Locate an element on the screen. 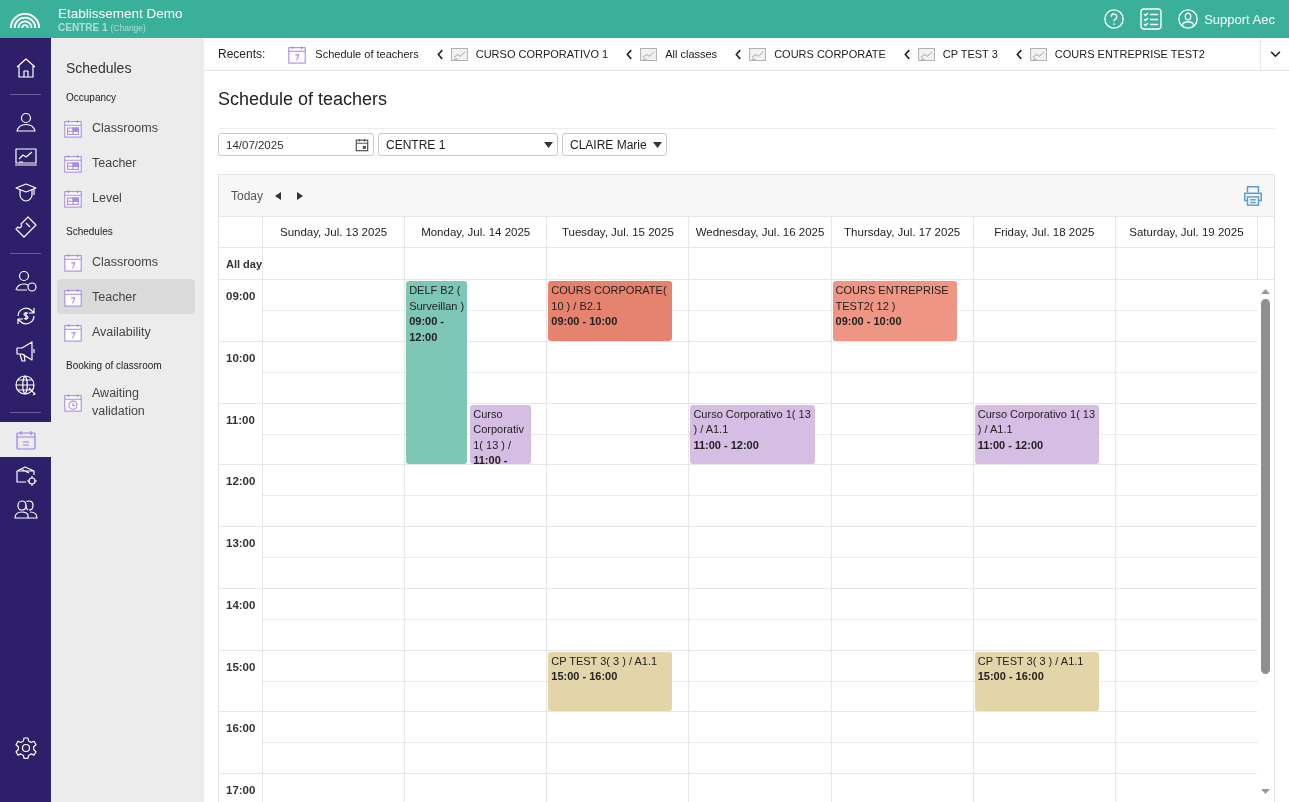 The width and height of the screenshot is (1289, 802). time-label: 09:00 is located at coordinates (241, 296).